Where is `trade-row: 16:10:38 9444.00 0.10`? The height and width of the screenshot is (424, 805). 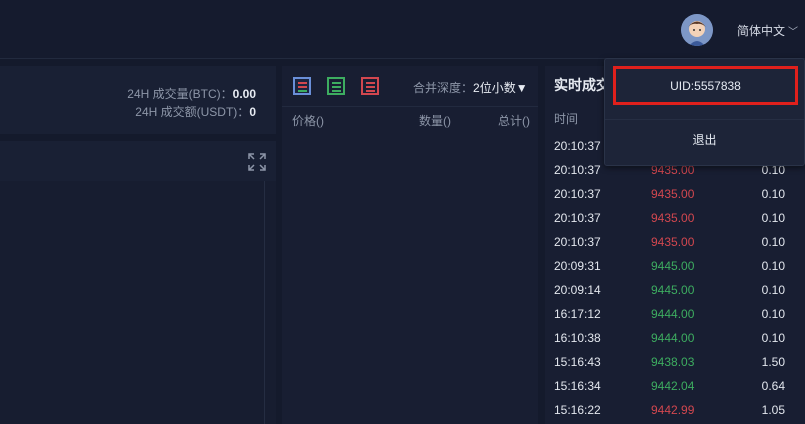
trade-row: 16:10:38 9444.00 0.10 is located at coordinates (675, 338).